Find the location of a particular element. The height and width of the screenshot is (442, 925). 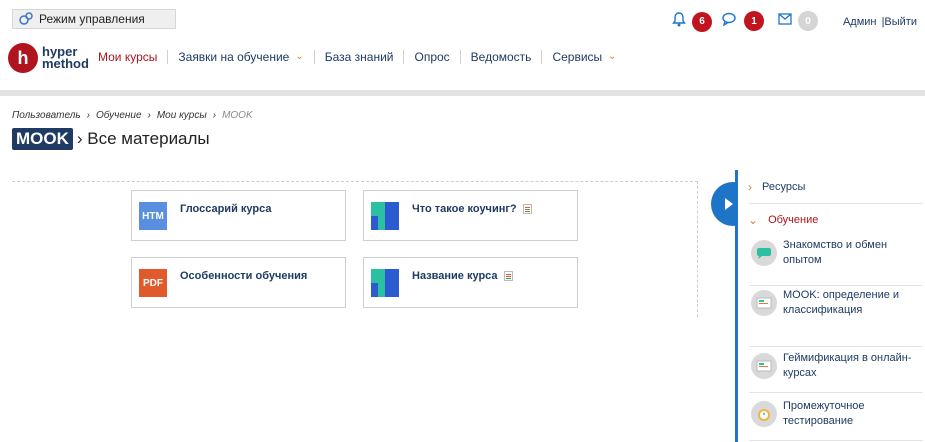

material-card: Что такое коучинг? is located at coordinates (470, 215).